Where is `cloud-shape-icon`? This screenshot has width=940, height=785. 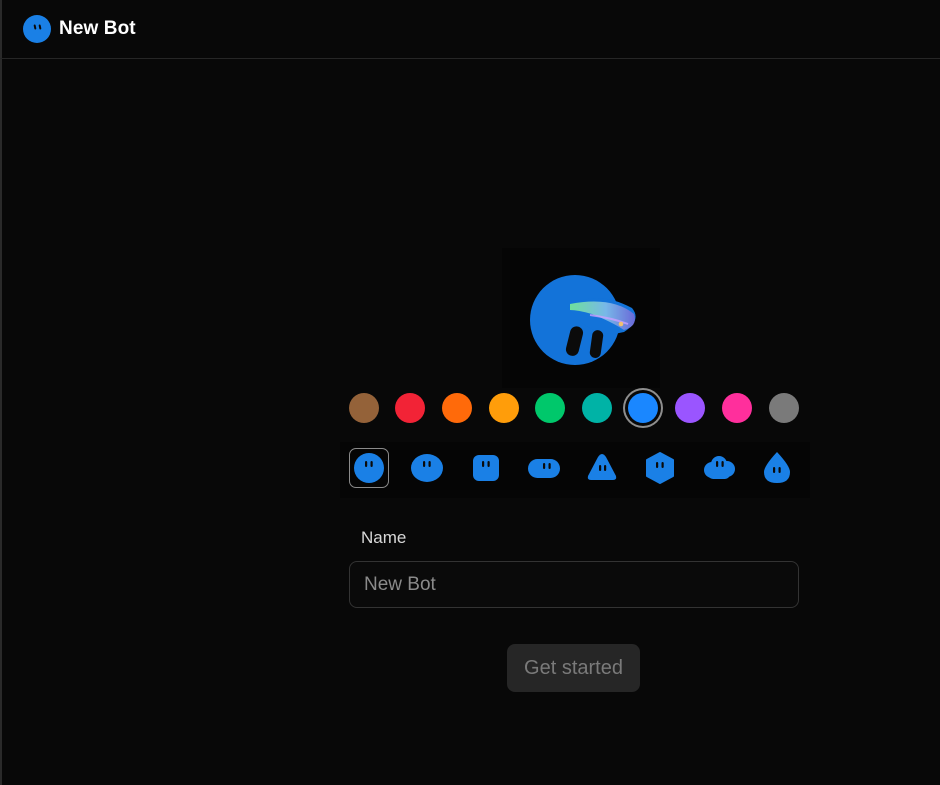 cloud-shape-icon is located at coordinates (719, 467).